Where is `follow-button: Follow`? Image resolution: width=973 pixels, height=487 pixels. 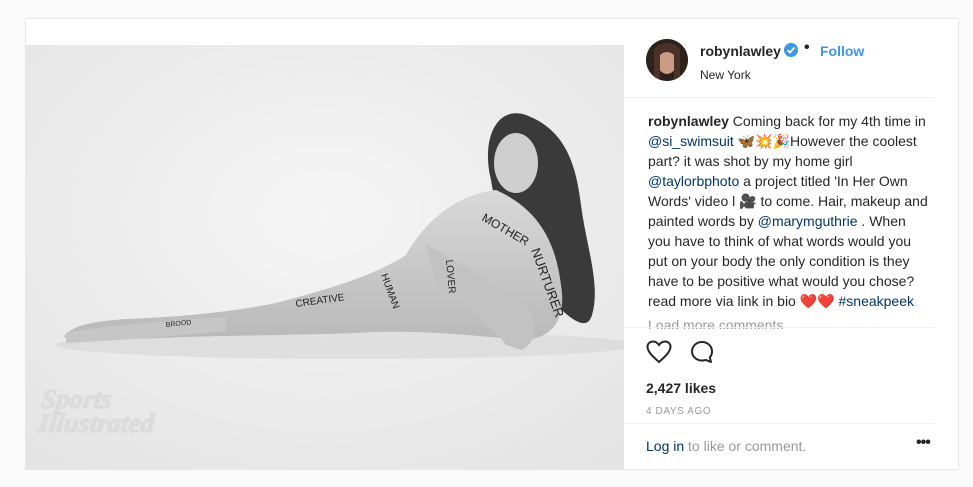 follow-button: Follow is located at coordinates (842, 51).